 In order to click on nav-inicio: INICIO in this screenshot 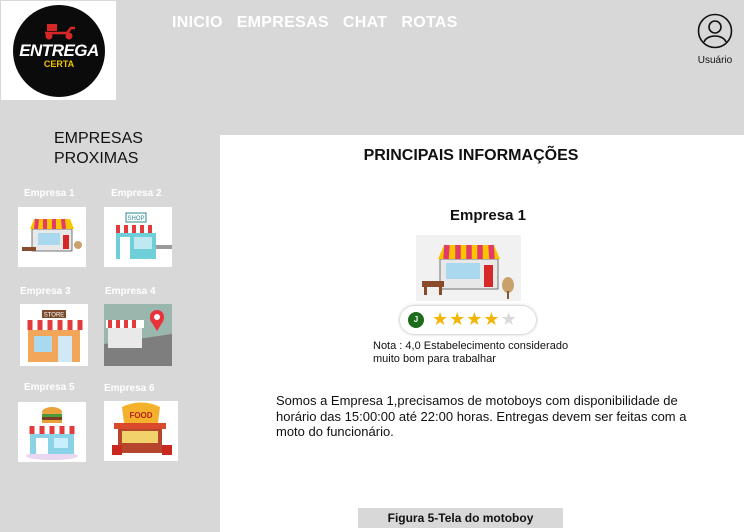, I will do `click(197, 24)`.